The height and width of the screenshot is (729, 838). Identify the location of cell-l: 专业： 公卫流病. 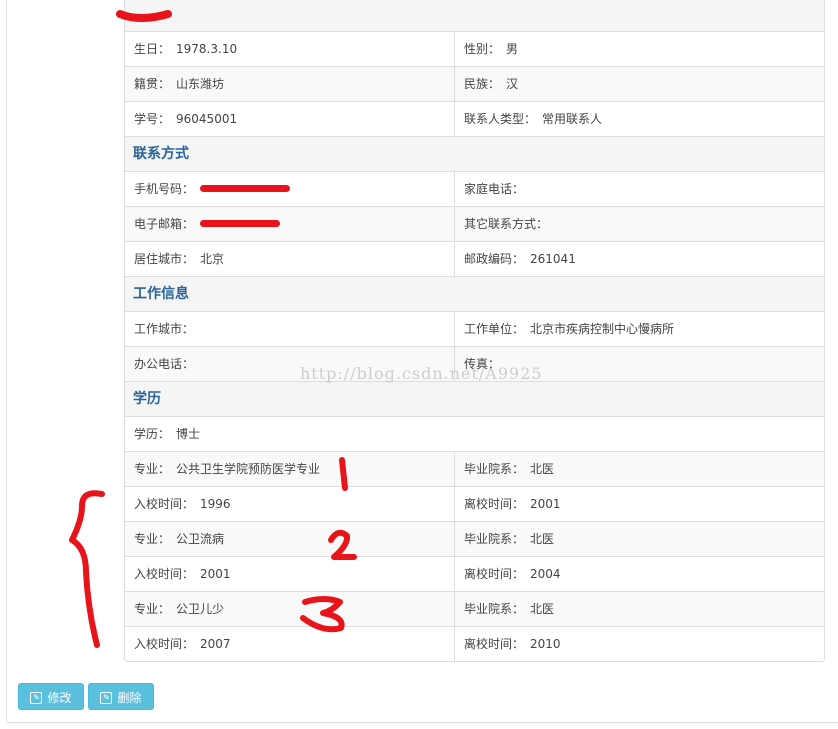
(290, 539).